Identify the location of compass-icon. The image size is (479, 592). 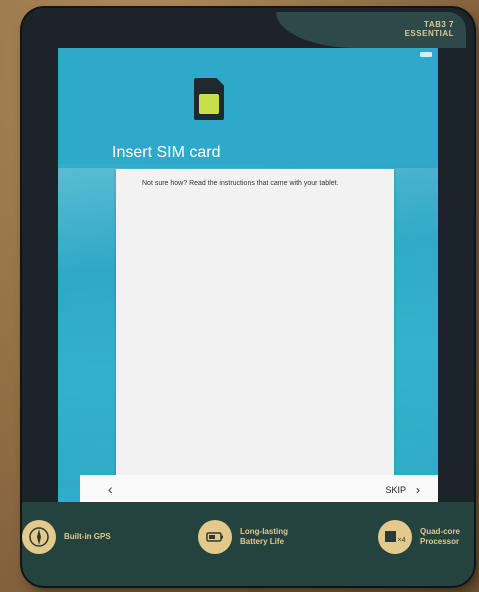
(39, 537).